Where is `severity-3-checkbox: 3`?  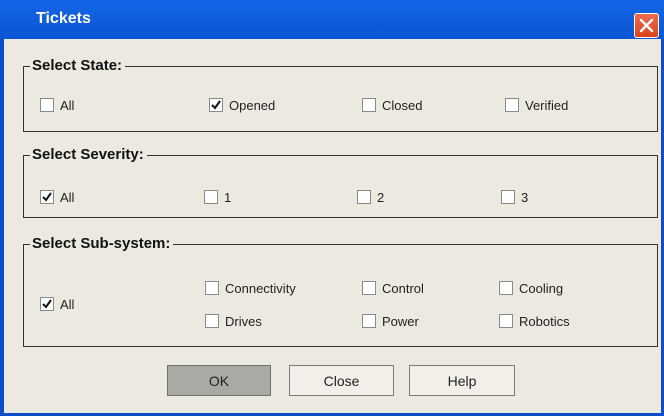
severity-3-checkbox: 3 is located at coordinates (514, 197).